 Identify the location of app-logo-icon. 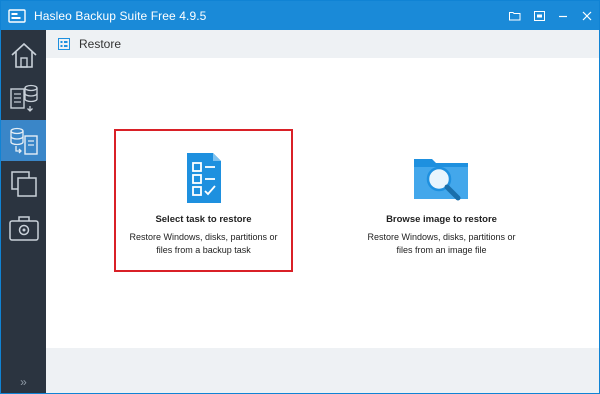
(17, 16).